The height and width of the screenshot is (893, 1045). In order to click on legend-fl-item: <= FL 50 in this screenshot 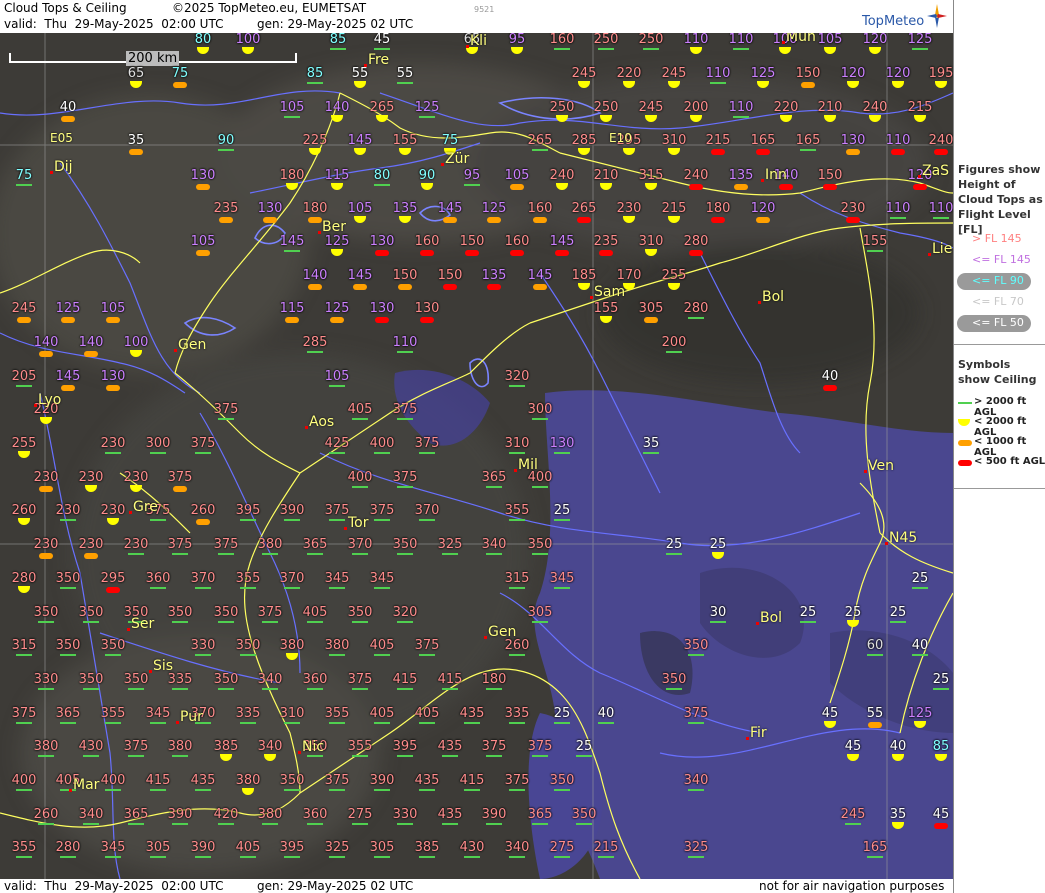, I will do `click(998, 322)`.